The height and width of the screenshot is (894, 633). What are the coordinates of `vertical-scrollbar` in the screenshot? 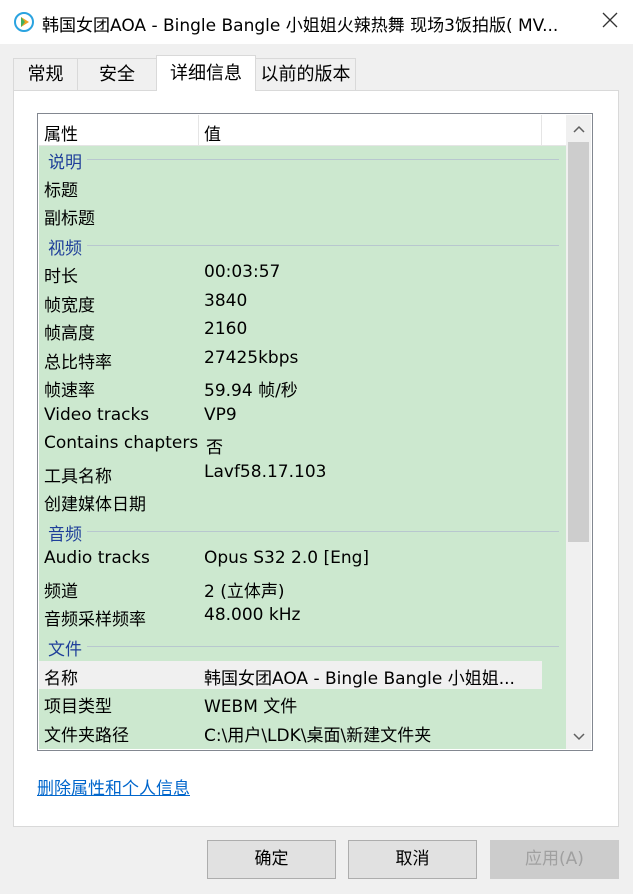 It's located at (578, 432).